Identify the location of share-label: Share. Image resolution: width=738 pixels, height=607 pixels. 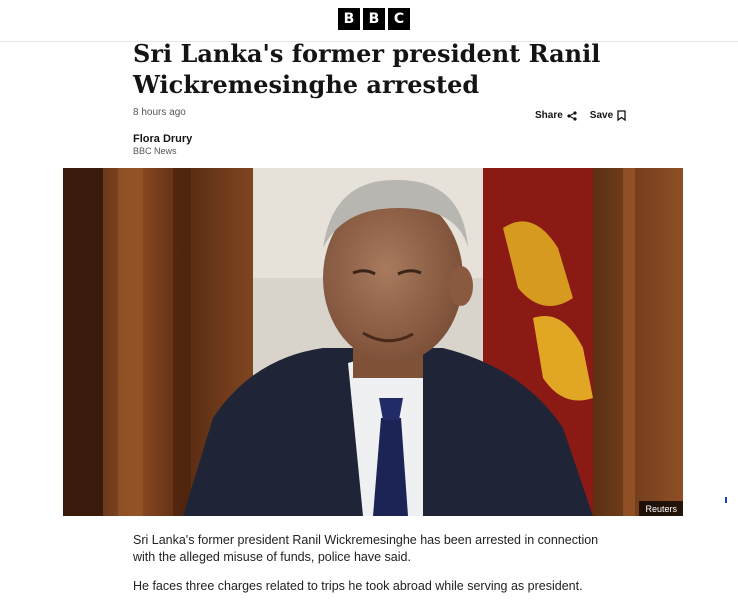
(549, 115).